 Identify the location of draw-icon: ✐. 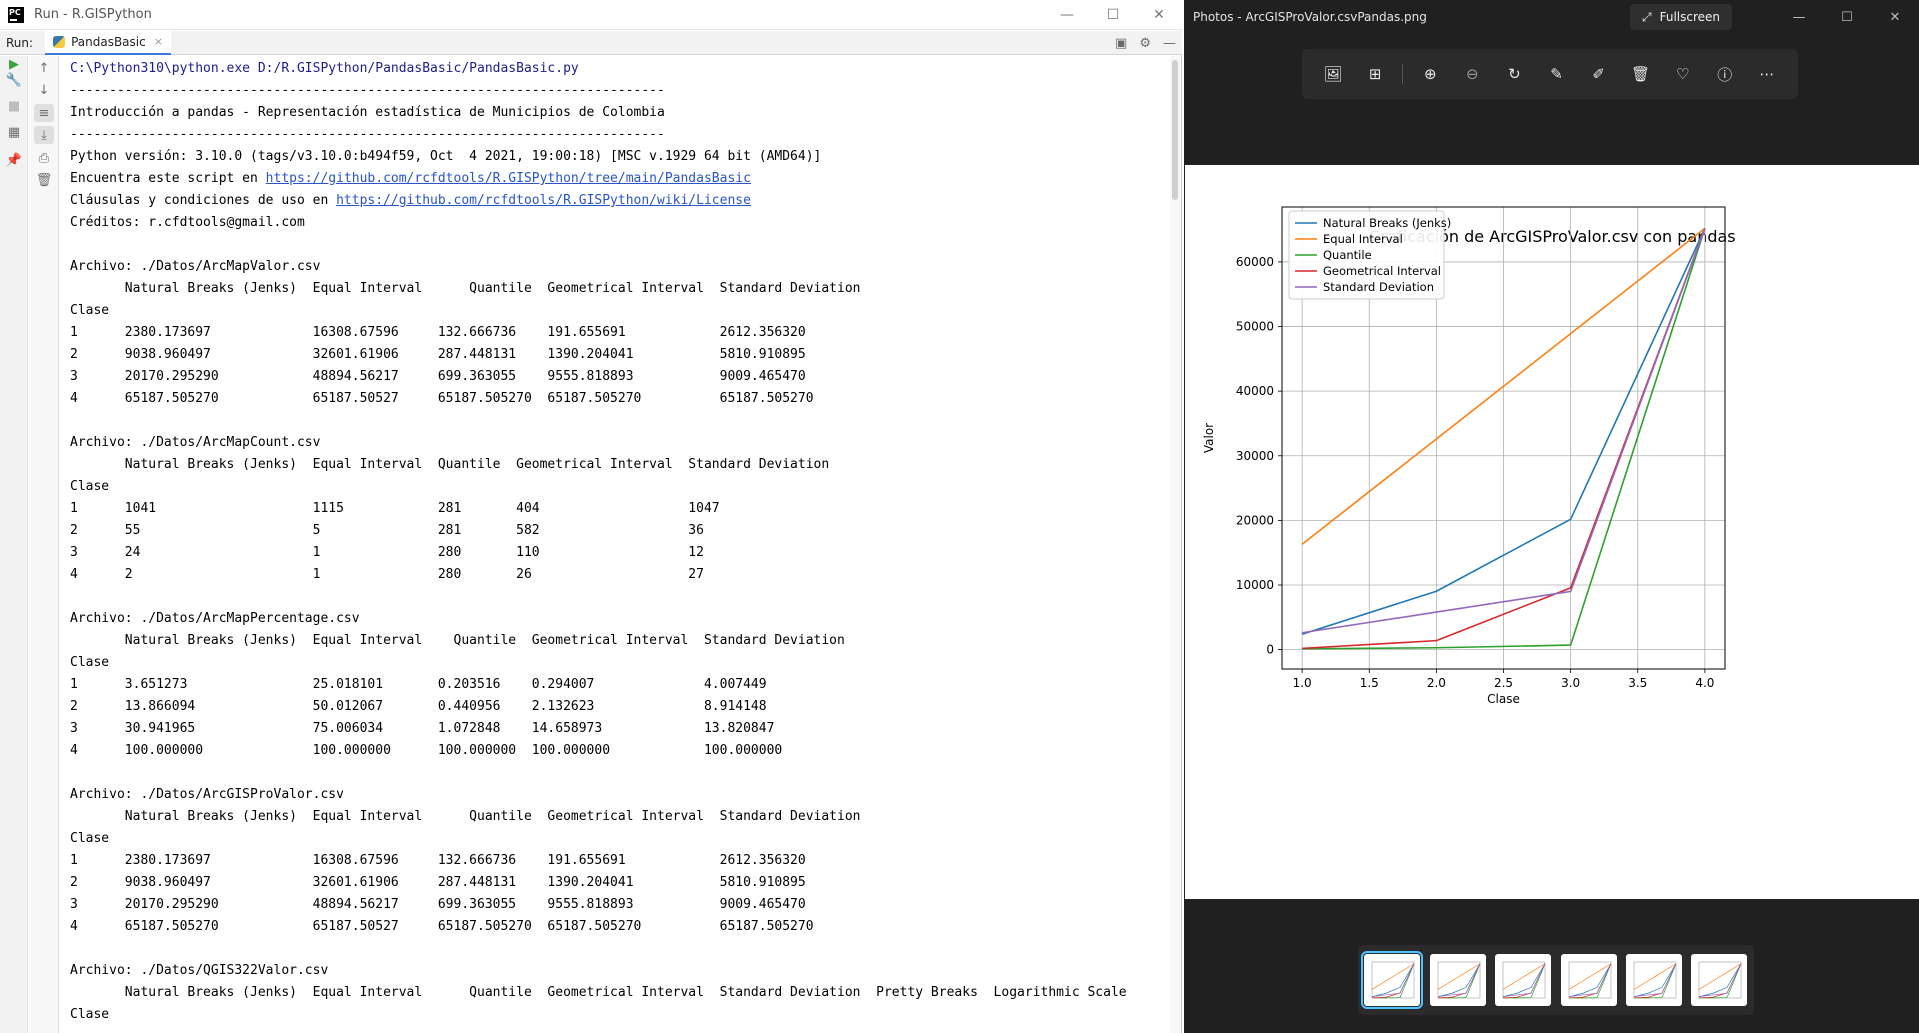
(1599, 74).